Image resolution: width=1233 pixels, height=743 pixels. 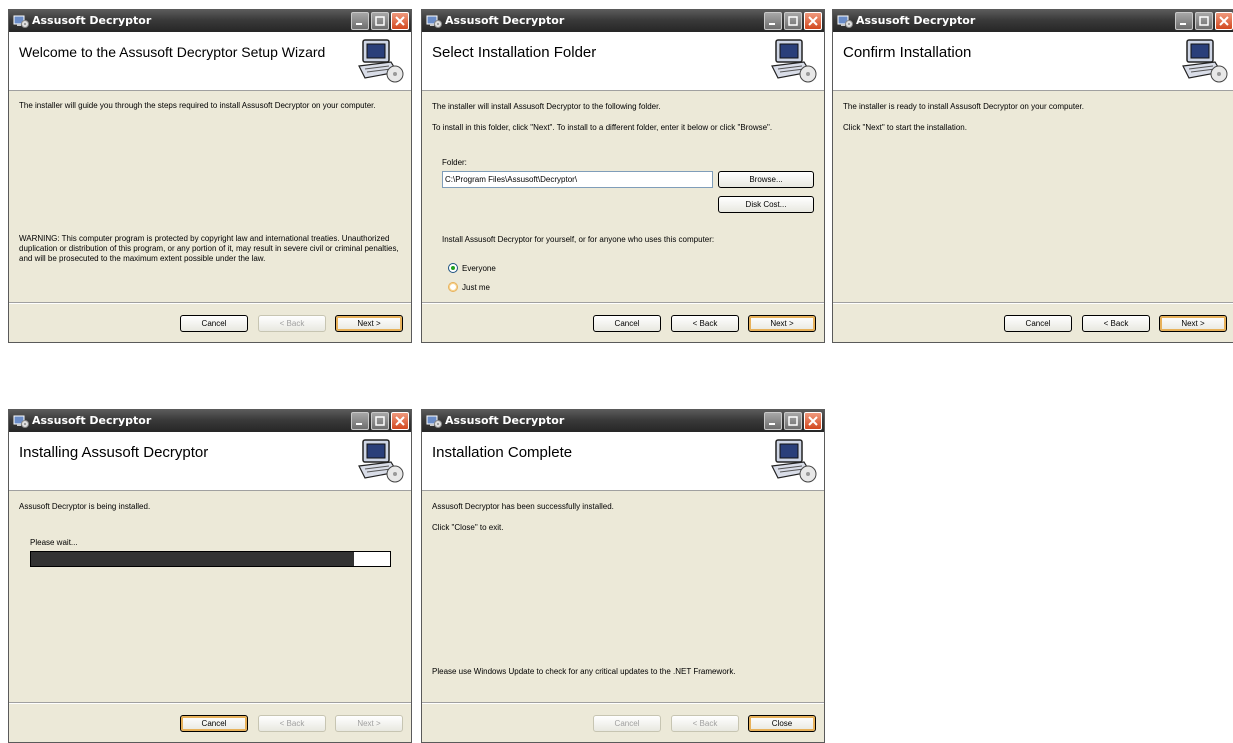 I want to click on wizard-header: Installation Complete, so click(x=623, y=461).